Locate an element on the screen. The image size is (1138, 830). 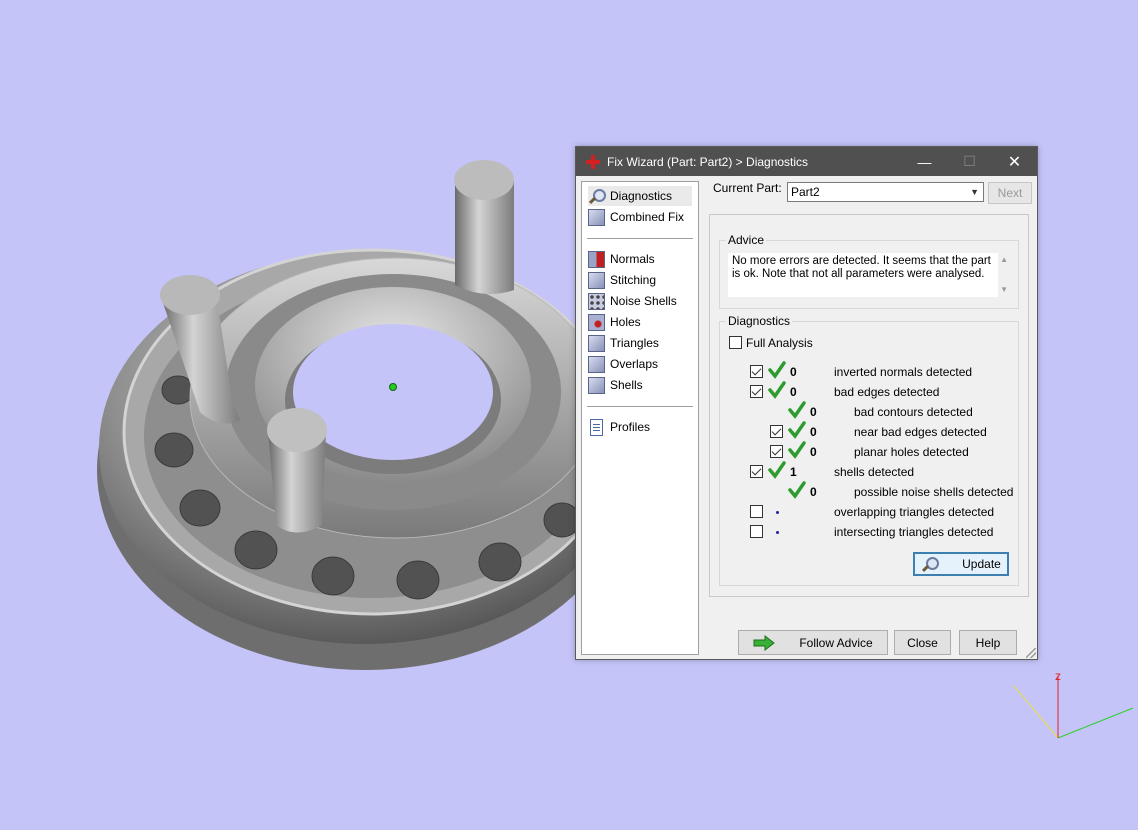
inverted-normals-checkbox is located at coordinates (756, 371).